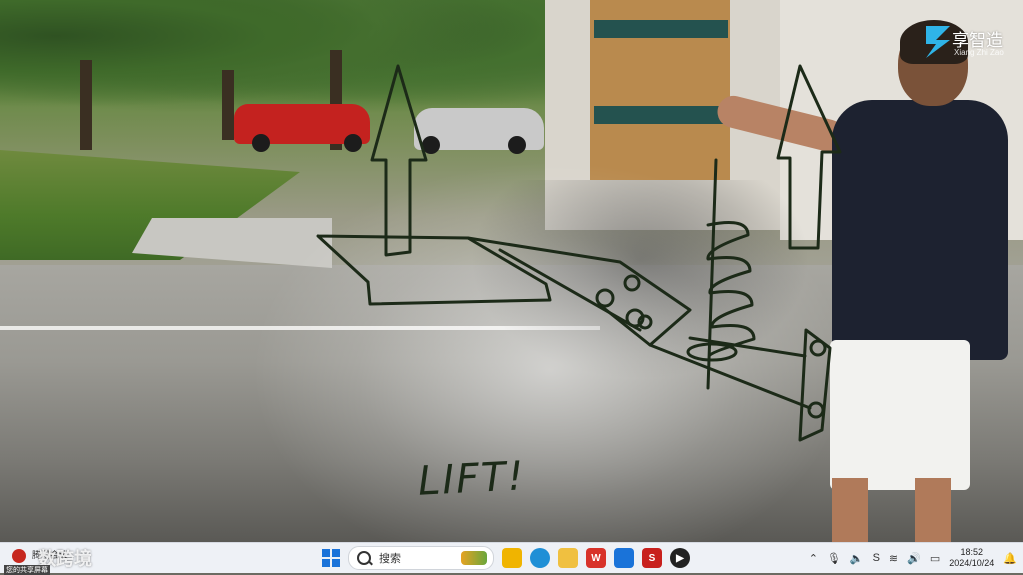 Image resolution: width=1023 pixels, height=575 pixels. I want to click on notification-bell-icon: 🔔, so click(1010, 558).